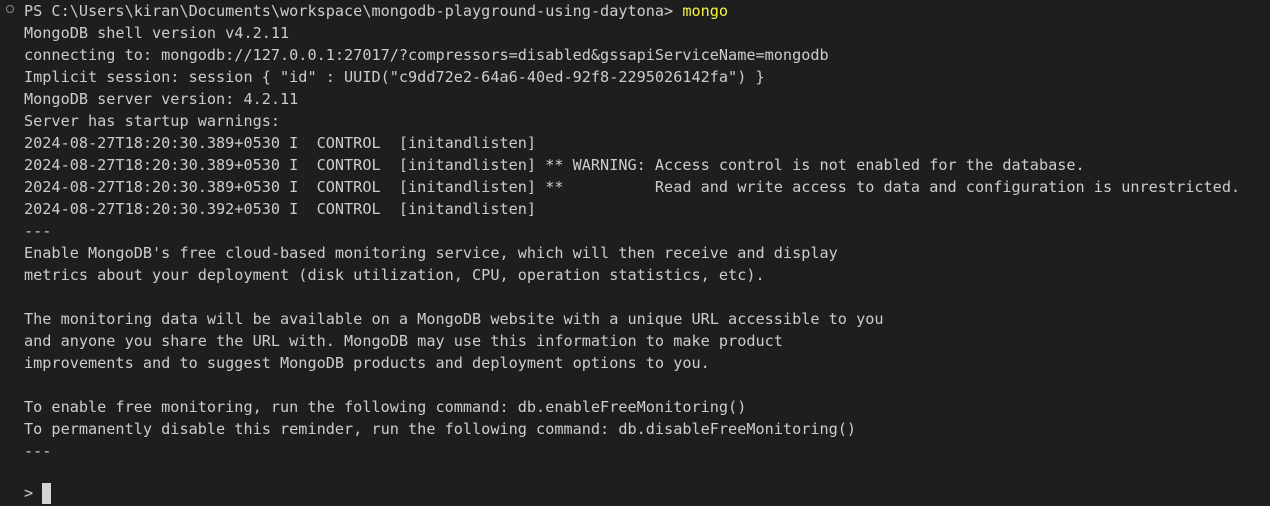 This screenshot has width=1270, height=506. What do you see at coordinates (29, 493) in the screenshot?
I see `shell-prompt: >` at bounding box center [29, 493].